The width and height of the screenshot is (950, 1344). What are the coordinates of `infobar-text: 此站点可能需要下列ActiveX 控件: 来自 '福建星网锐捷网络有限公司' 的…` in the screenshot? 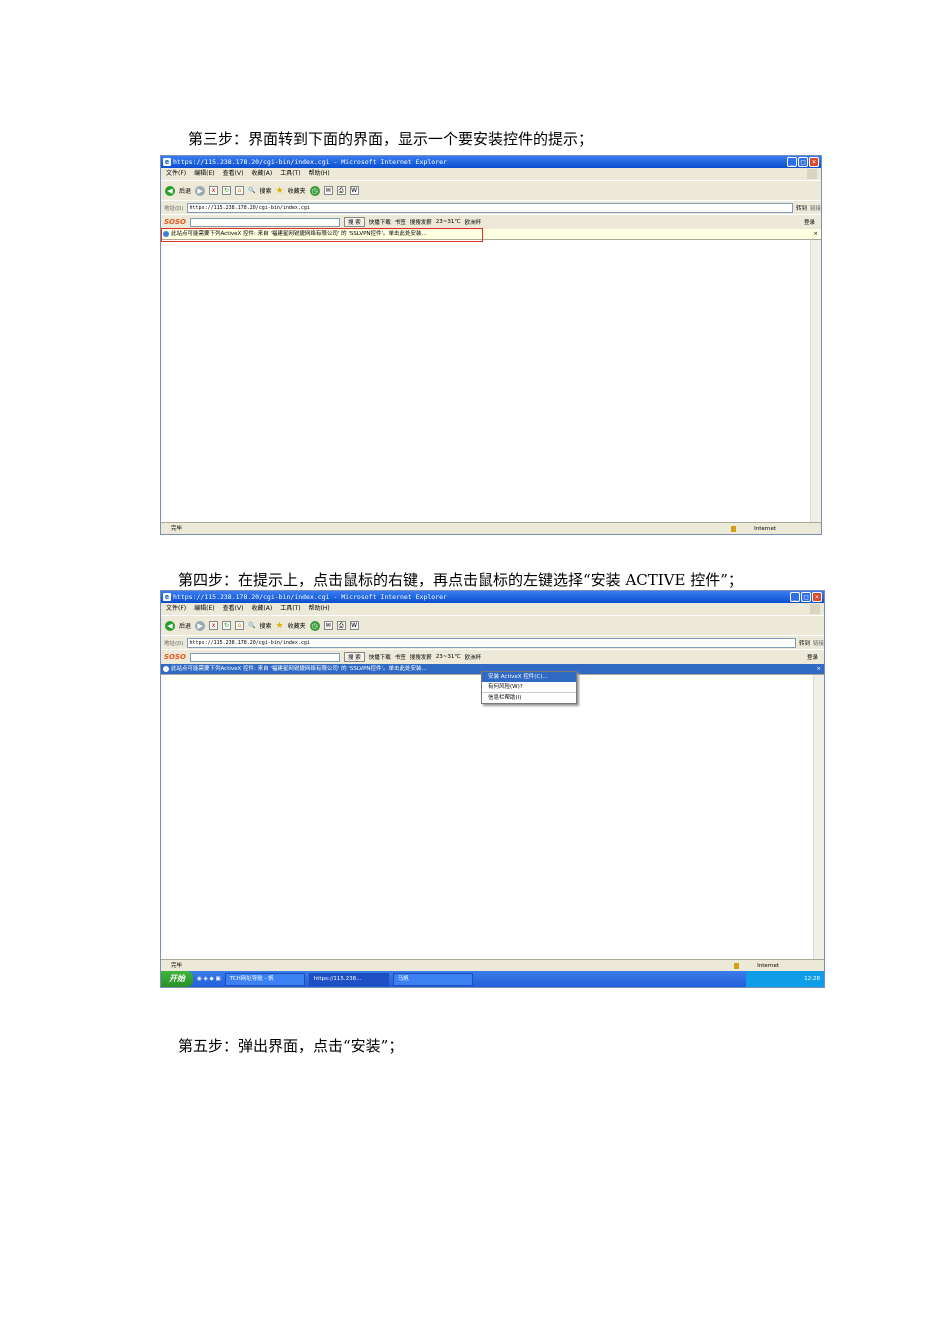 It's located at (299, 669).